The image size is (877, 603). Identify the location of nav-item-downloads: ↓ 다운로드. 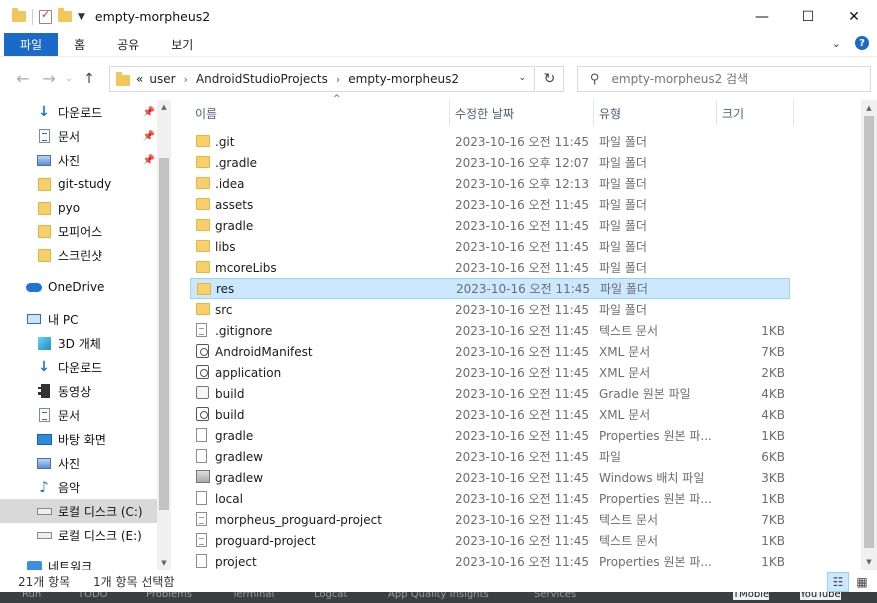
(78, 367).